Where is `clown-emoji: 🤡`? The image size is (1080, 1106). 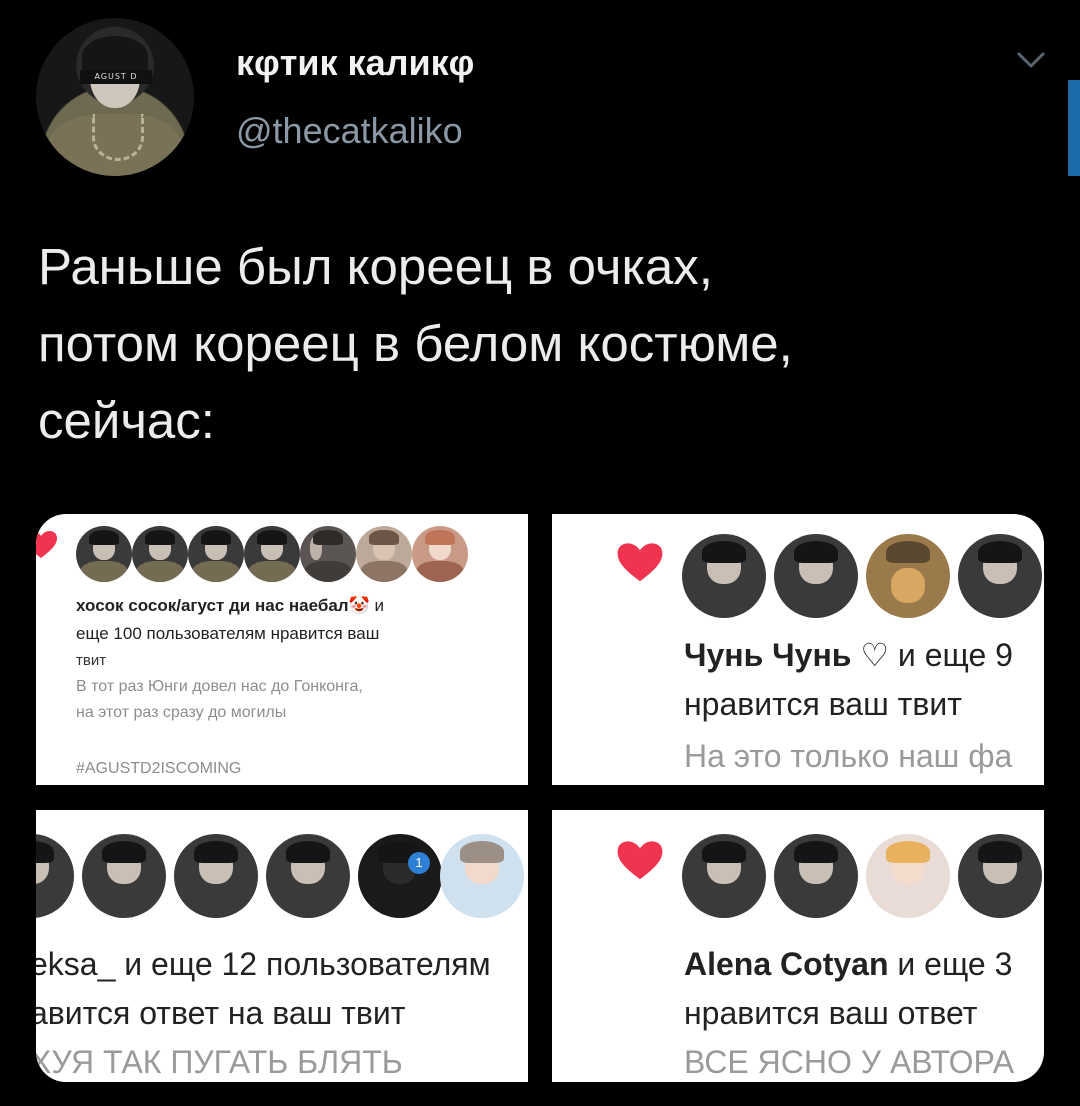 clown-emoji: 🤡 is located at coordinates (359, 605).